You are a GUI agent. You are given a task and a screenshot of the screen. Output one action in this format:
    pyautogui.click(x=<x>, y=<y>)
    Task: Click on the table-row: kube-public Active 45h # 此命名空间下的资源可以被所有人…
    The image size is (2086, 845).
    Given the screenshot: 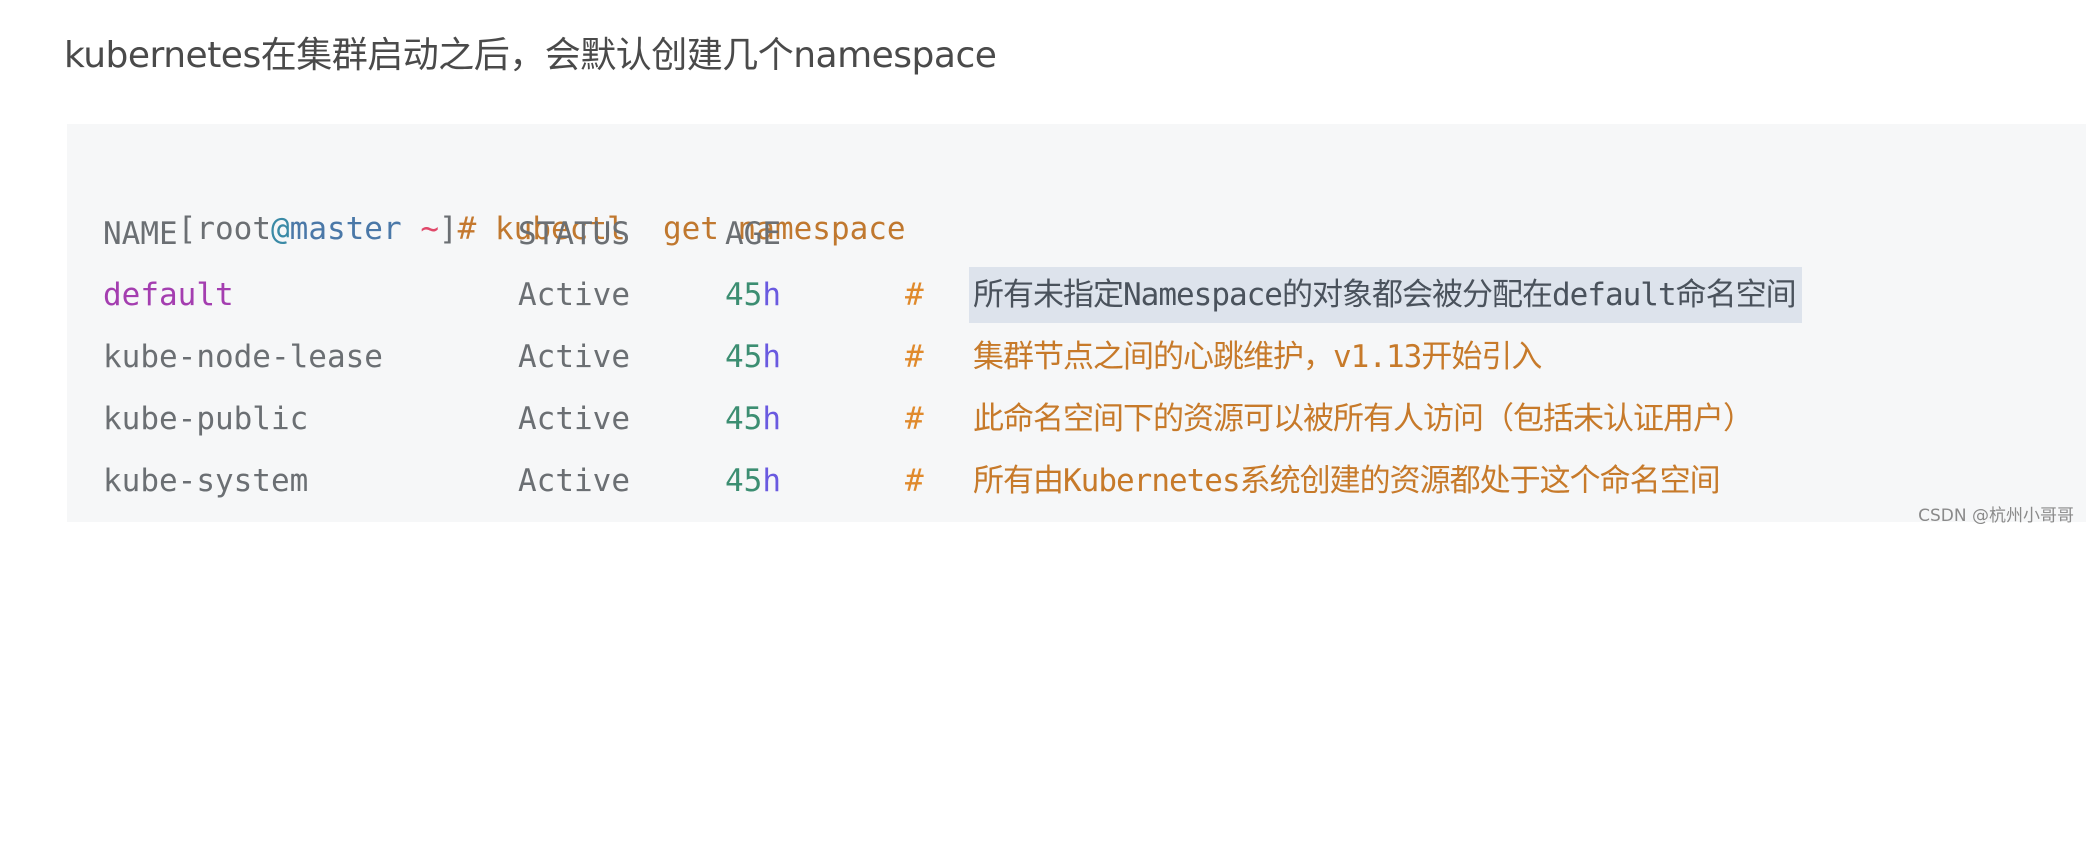 What is the action you would take?
    pyautogui.click(x=928, y=419)
    